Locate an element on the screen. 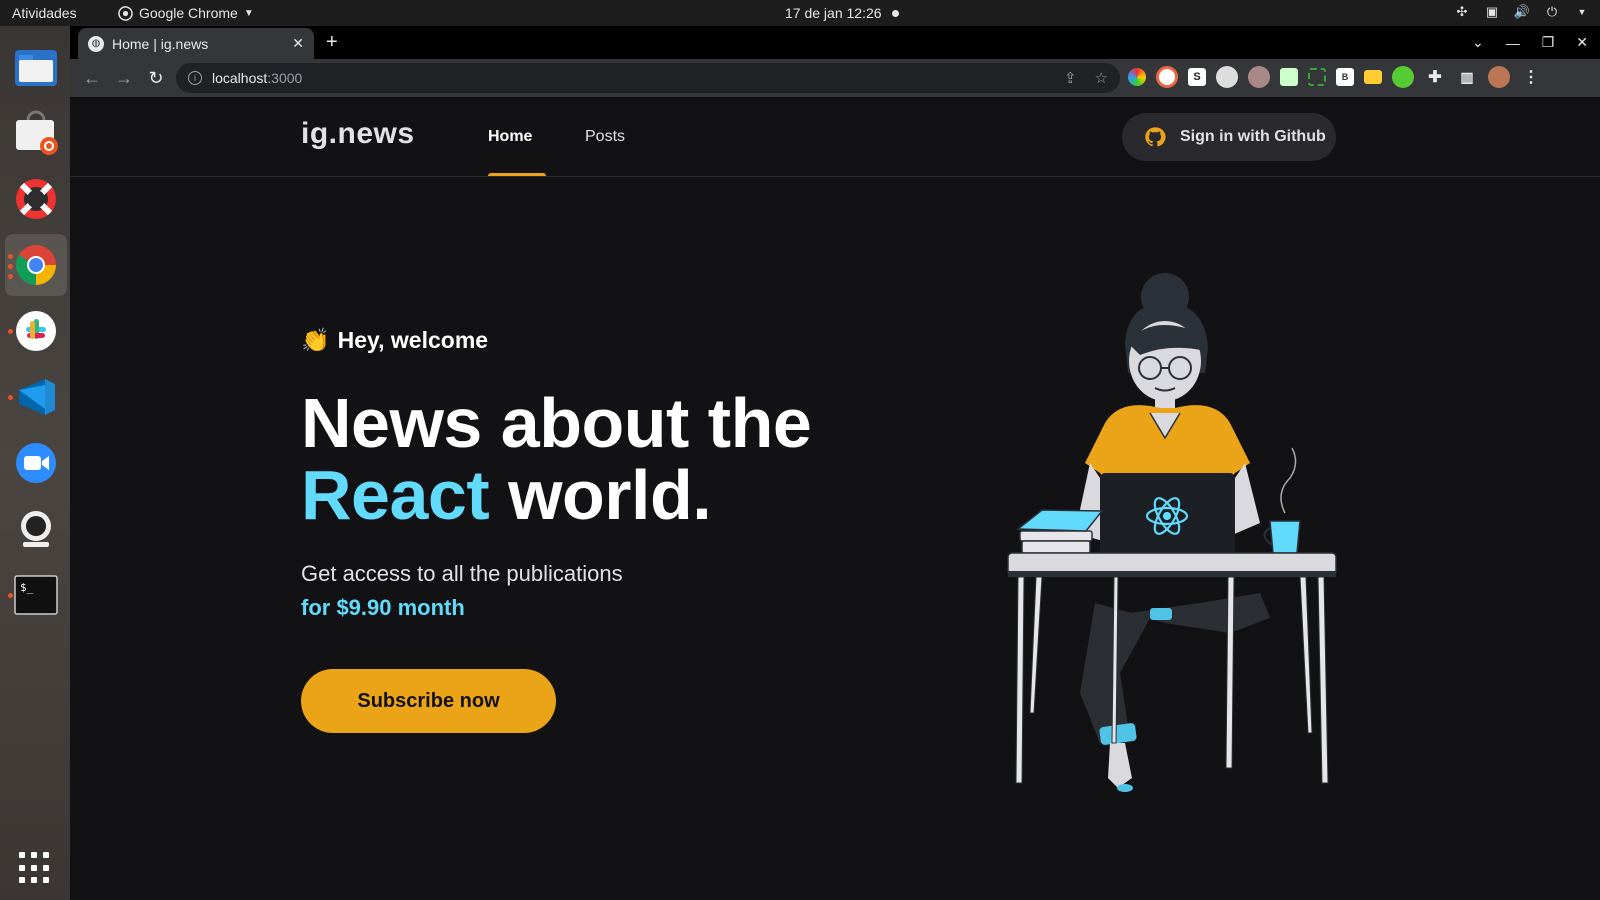 This screenshot has width=1600, height=900. b-extension-icon: B is located at coordinates (1345, 77).